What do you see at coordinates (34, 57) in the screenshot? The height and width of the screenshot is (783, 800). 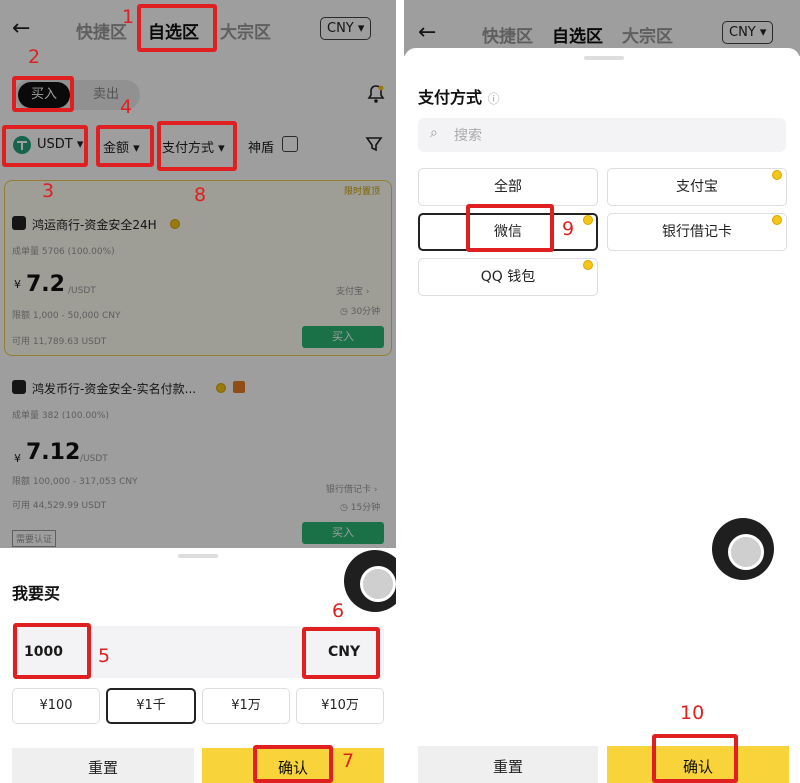 I see `annotation-label-2: 2` at bounding box center [34, 57].